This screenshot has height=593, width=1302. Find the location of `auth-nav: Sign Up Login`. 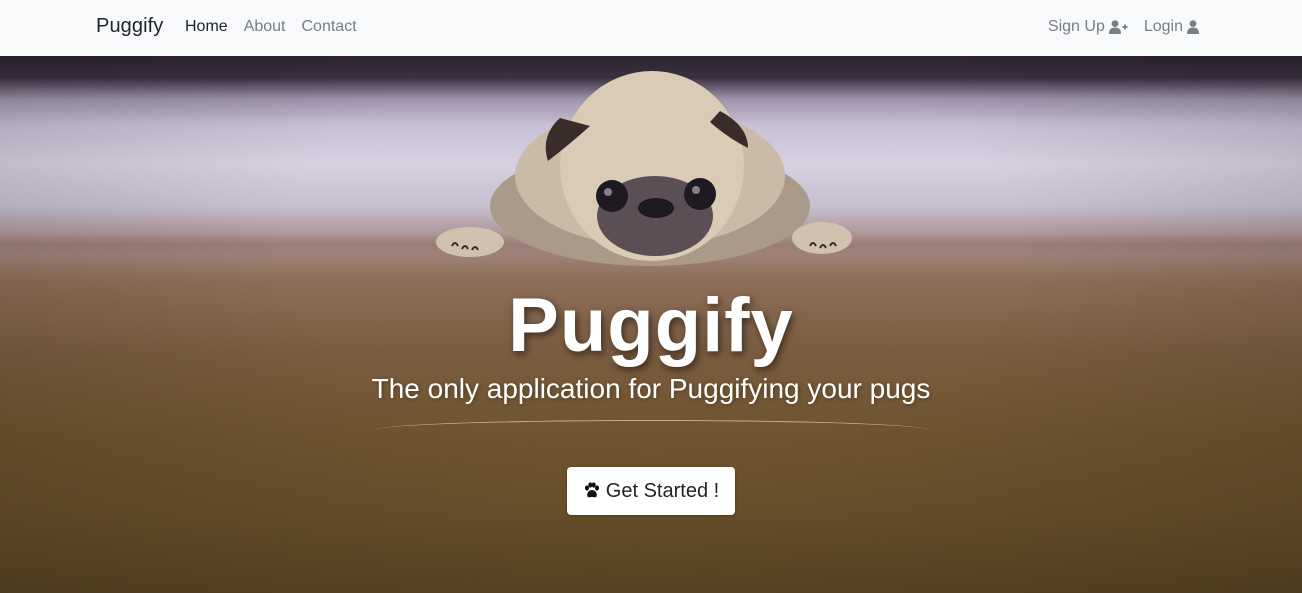

auth-nav: Sign Up Login is located at coordinates (1123, 27).